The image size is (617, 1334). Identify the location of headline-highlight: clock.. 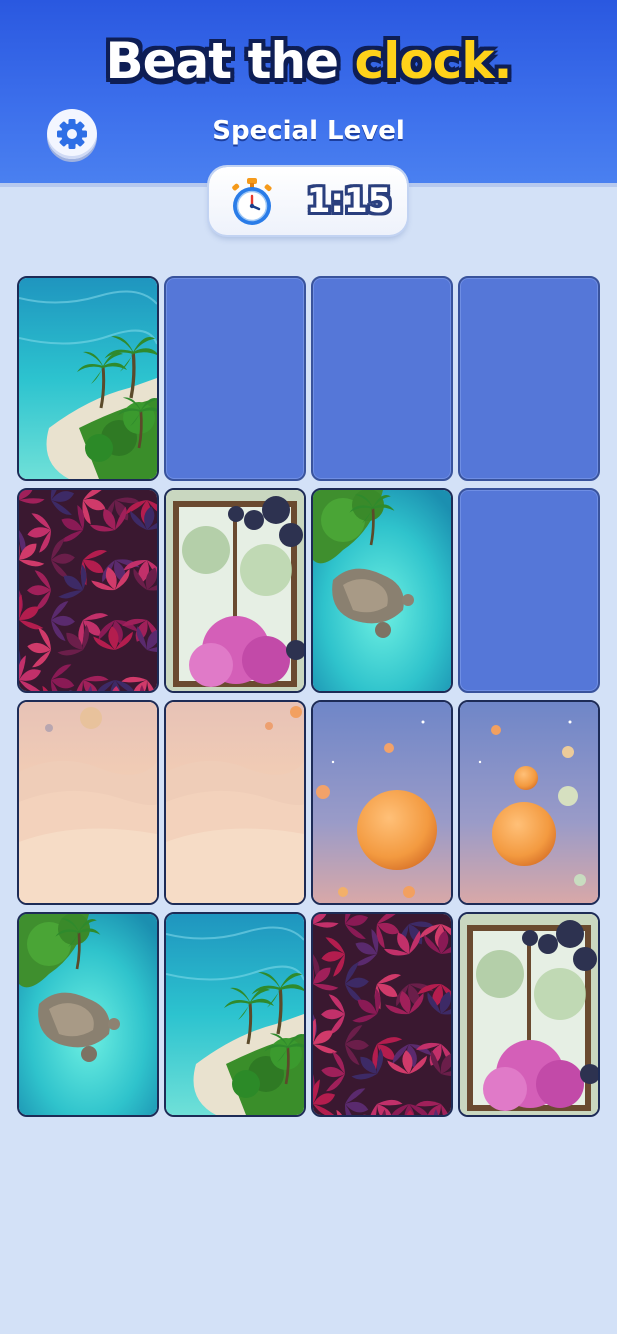
(433, 61).